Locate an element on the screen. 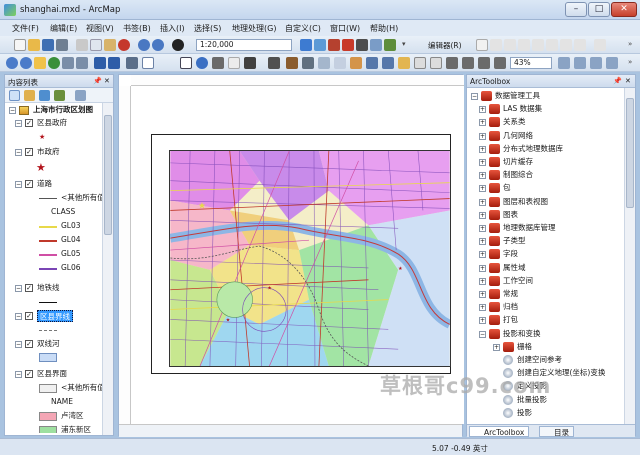 This screenshot has width=640, height=455. undo-icon is located at coordinates (144, 45).